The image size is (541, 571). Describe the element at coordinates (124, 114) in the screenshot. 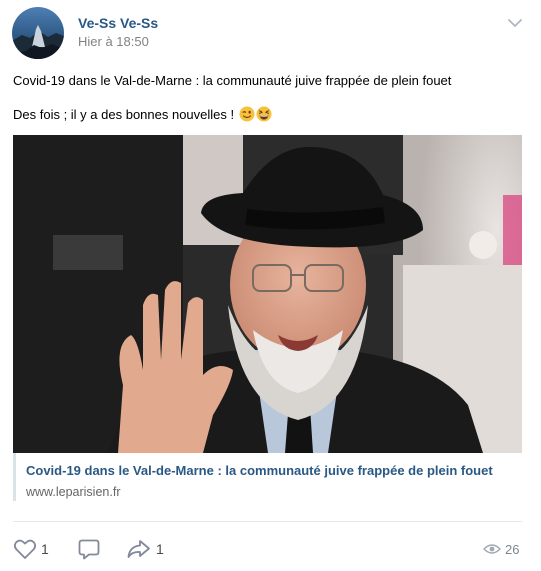

I see `post-text-line-2: Des fois ; il y a des bonnes nouvelles !` at that location.